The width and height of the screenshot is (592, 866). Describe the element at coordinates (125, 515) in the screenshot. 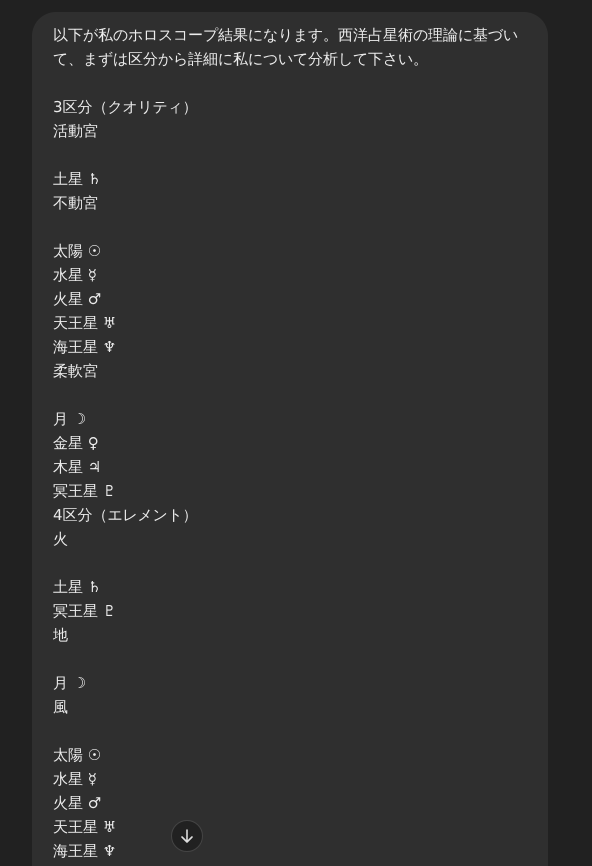

I see `message-line: 4区分（エレメント）` at that location.